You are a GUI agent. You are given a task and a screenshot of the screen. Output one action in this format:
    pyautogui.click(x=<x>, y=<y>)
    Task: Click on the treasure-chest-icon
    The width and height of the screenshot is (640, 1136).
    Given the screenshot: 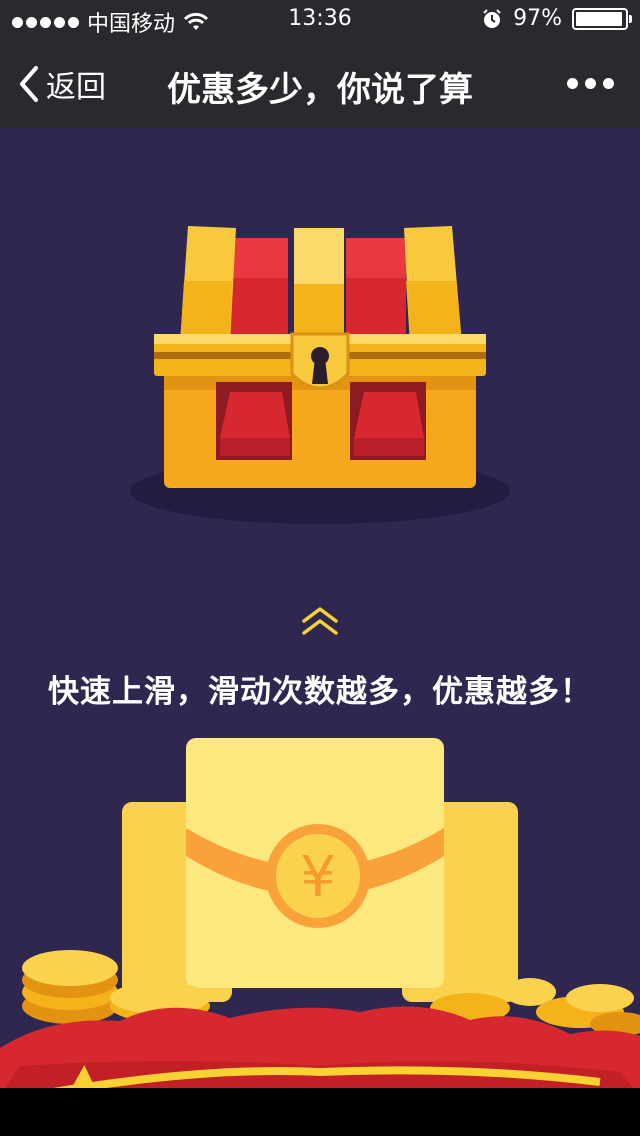 What is the action you would take?
    pyautogui.click(x=320, y=357)
    